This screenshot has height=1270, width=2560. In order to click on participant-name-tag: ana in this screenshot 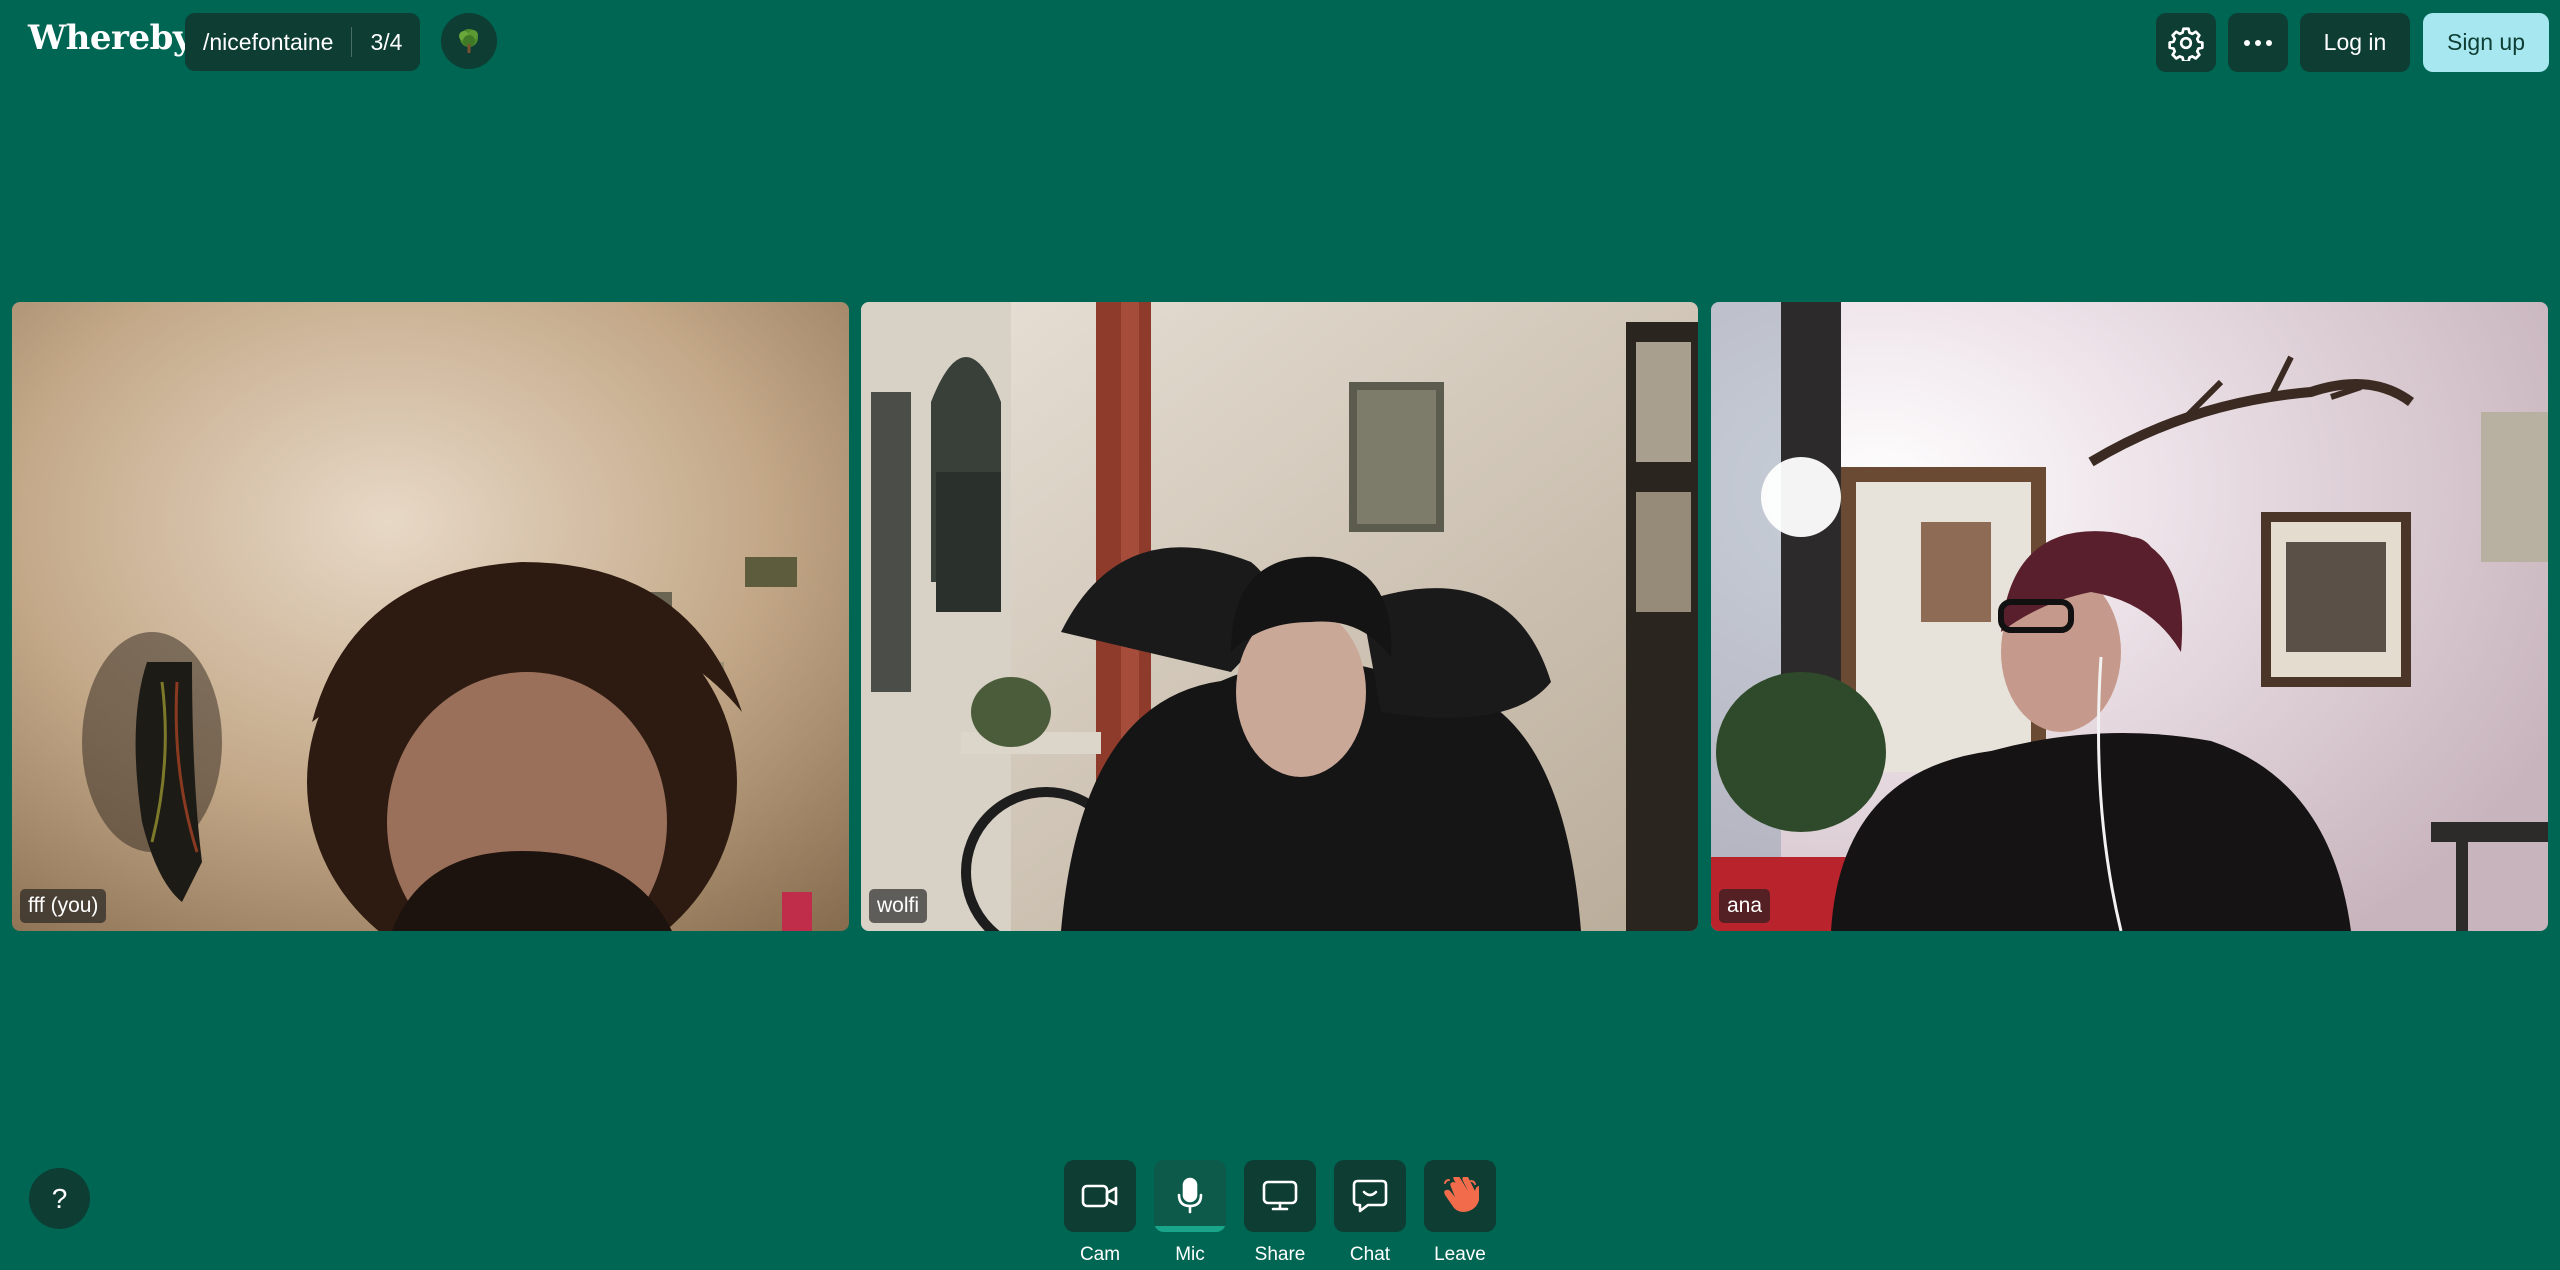, I will do `click(1745, 906)`.